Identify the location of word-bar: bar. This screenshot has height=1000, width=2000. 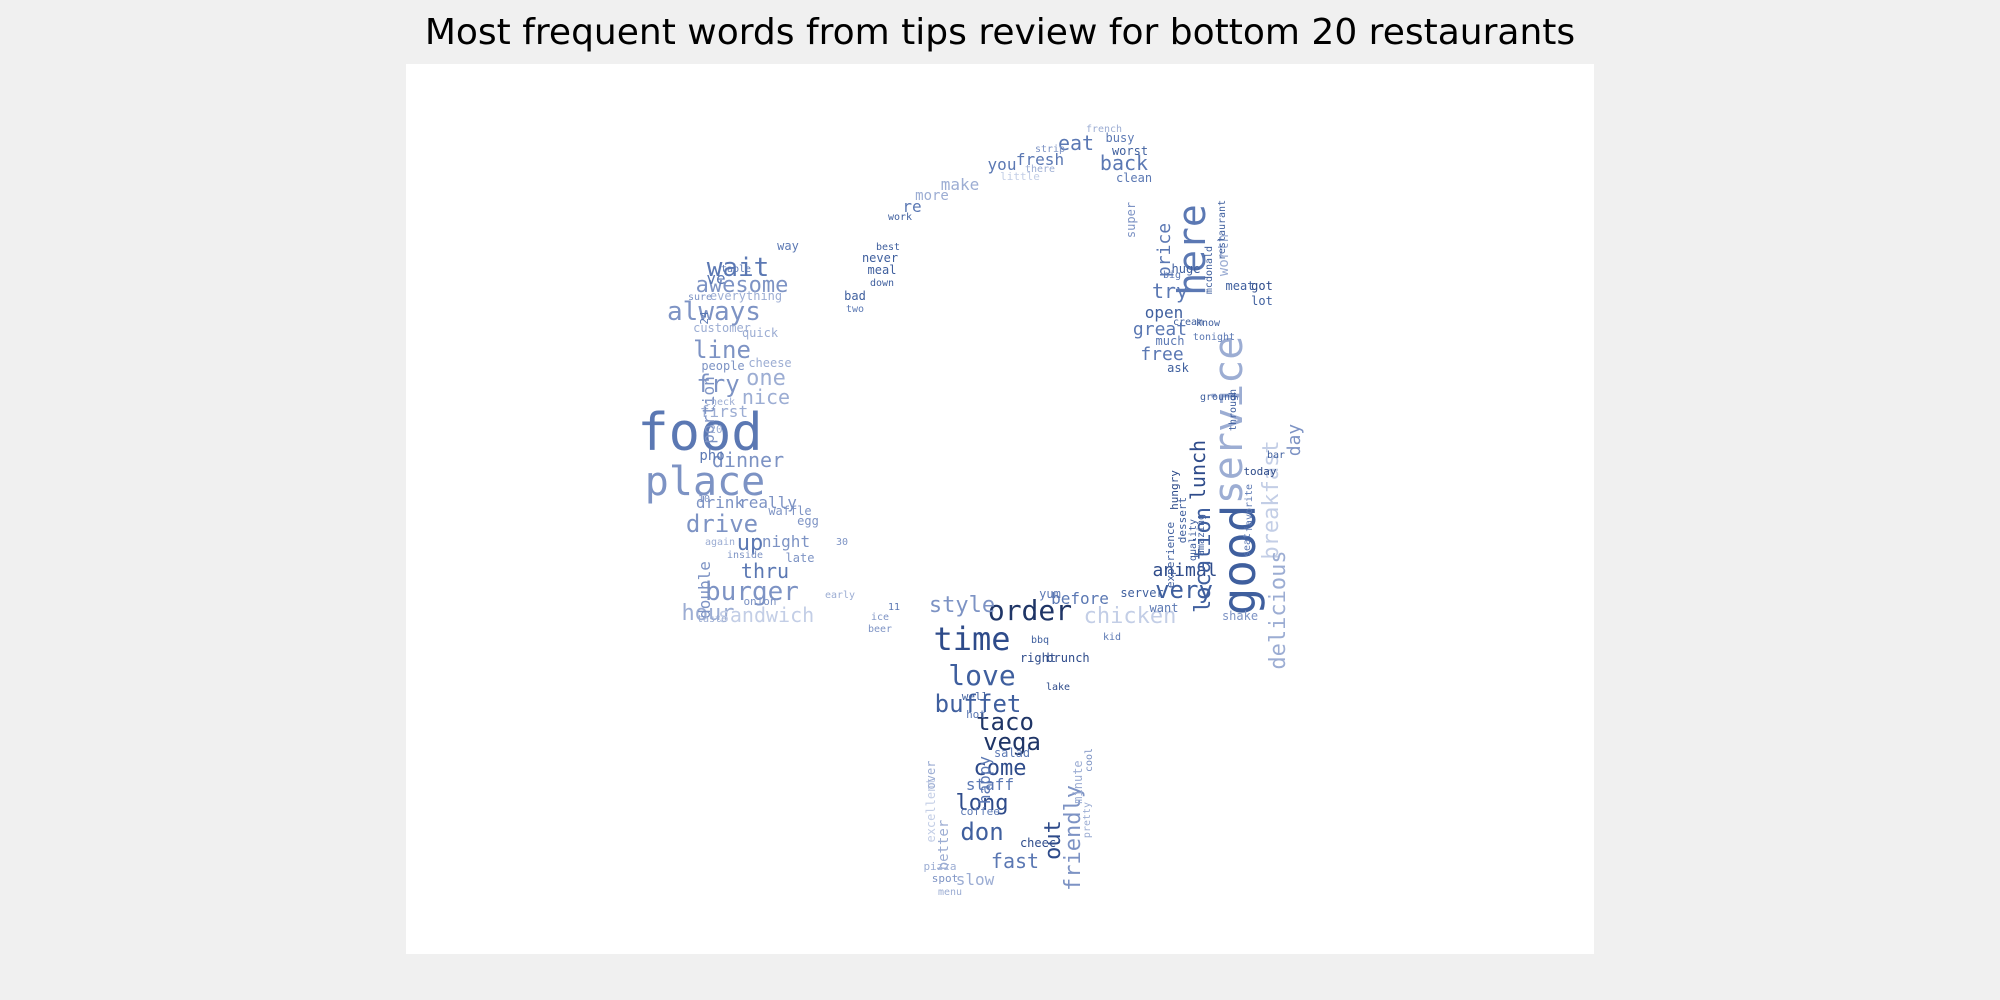
(1276, 455).